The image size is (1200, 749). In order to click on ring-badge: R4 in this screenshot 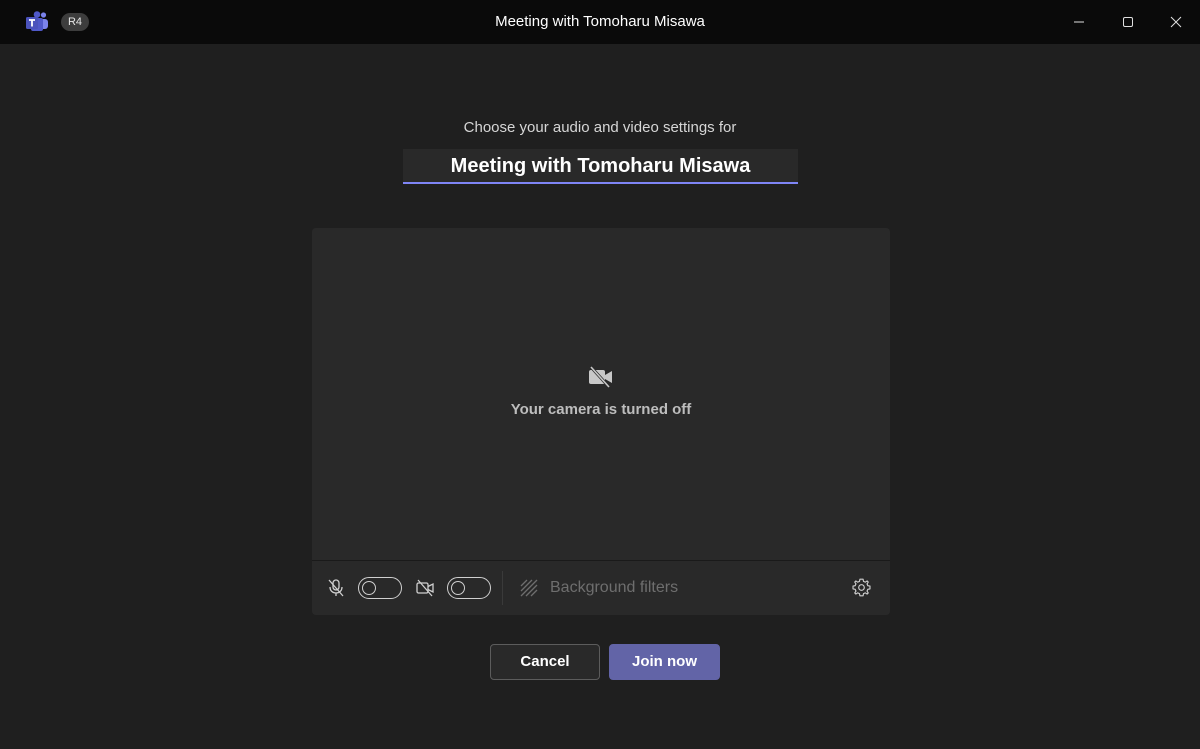, I will do `click(75, 22)`.